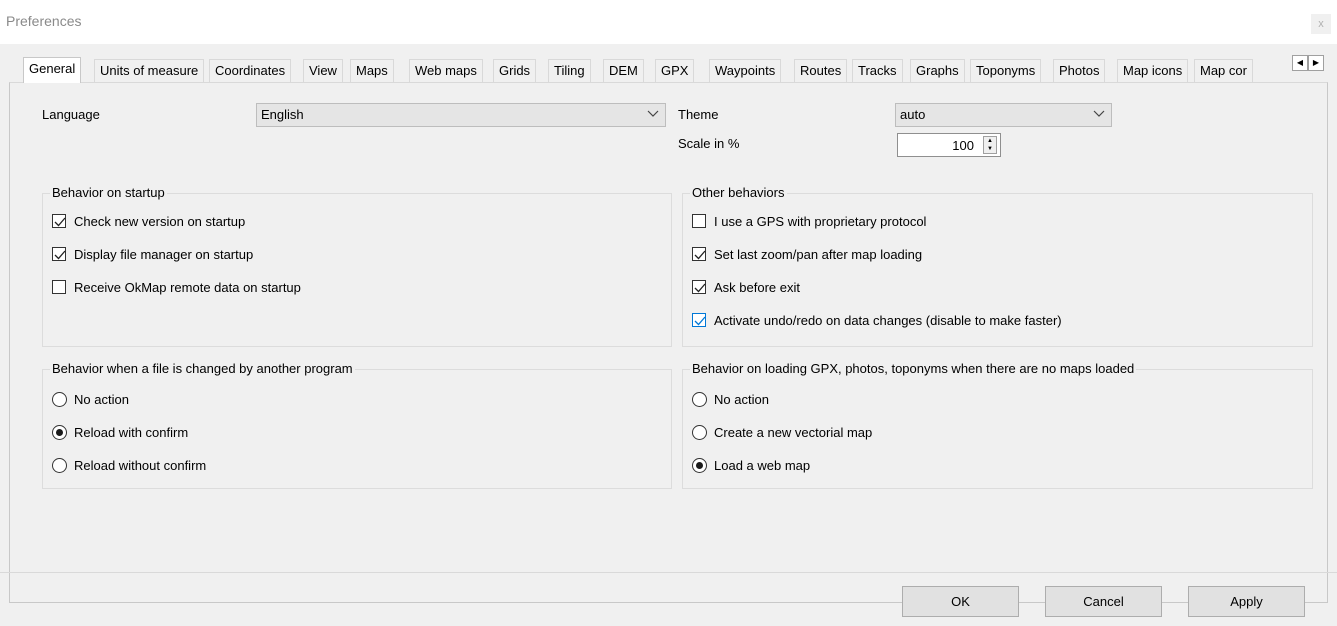 This screenshot has height=626, width=1337. I want to click on tab-gpx: GPX, so click(675, 70).